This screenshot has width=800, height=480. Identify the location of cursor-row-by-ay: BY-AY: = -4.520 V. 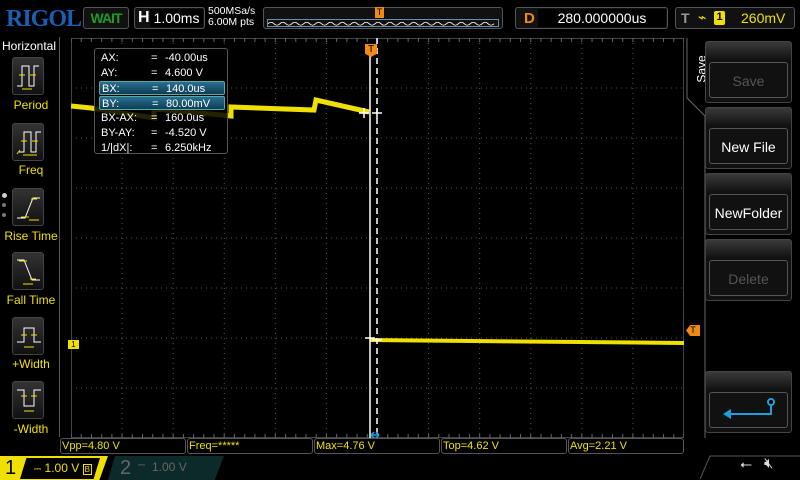
(162, 133).